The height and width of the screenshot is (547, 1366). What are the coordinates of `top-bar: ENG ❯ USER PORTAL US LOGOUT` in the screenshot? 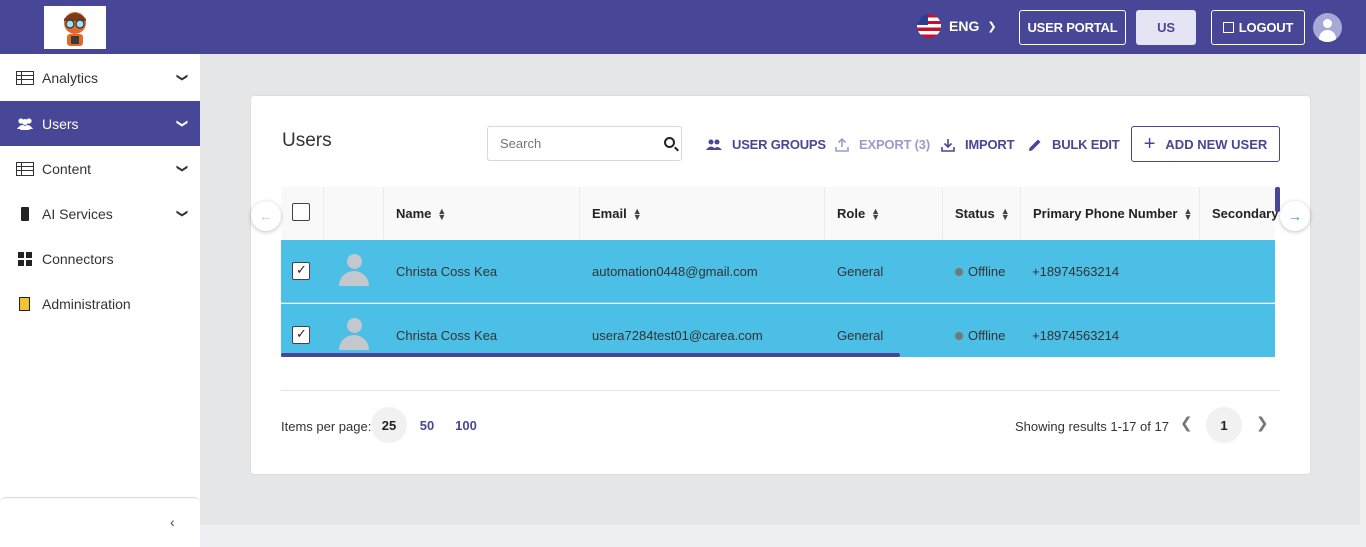 It's located at (683, 27).